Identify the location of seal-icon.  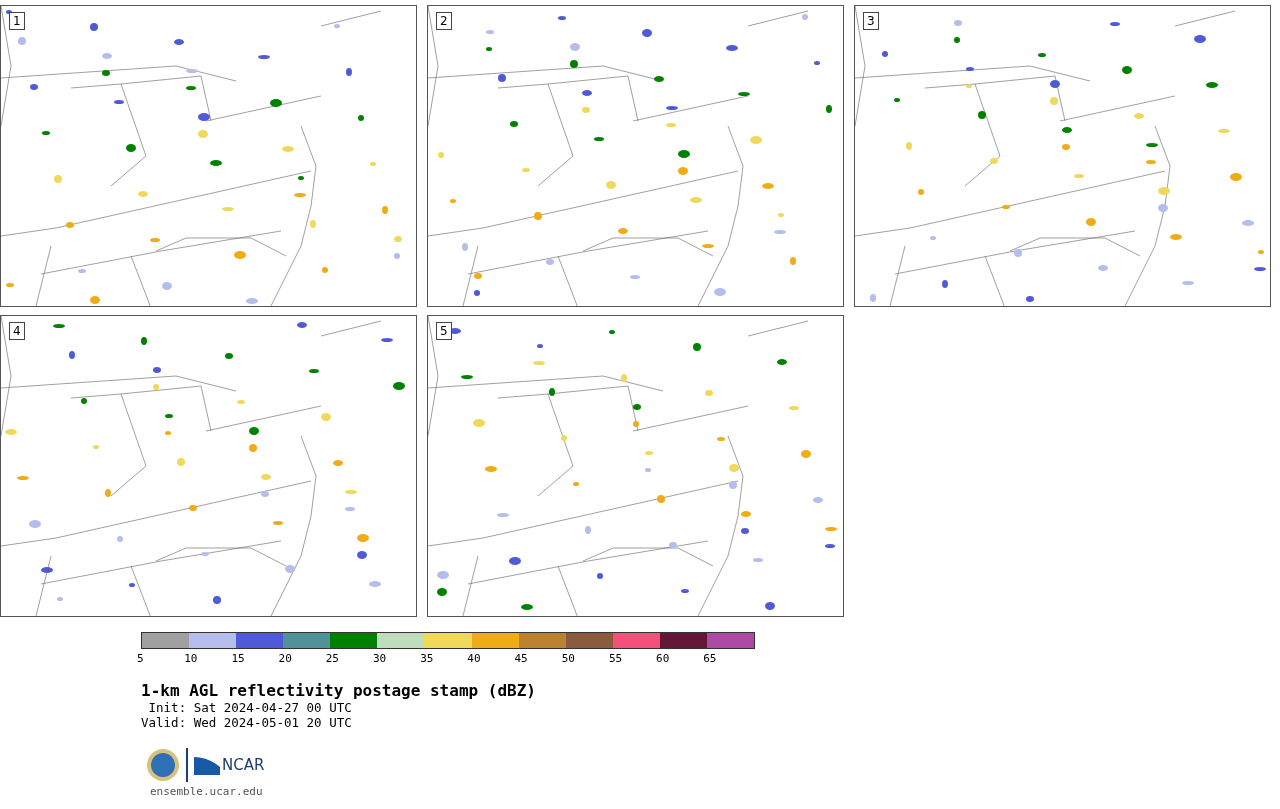
(163, 765).